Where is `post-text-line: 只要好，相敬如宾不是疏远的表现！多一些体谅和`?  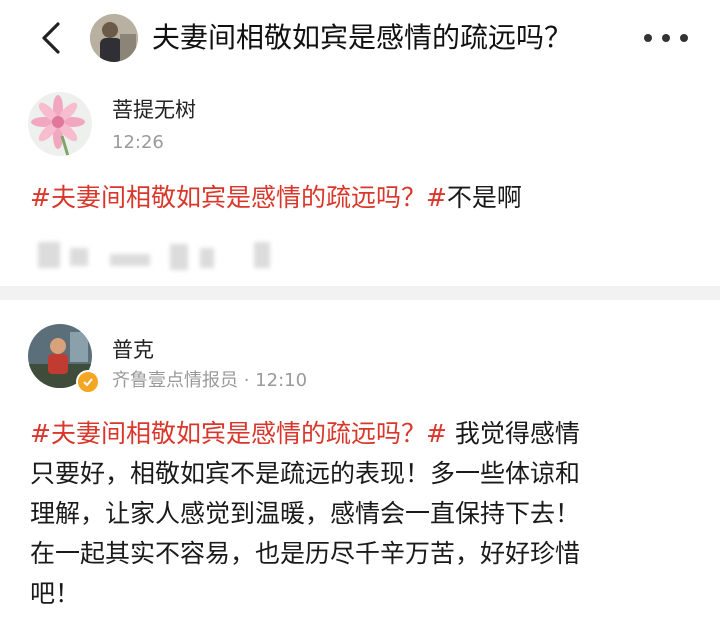 post-text-line: 只要好，相敬如宾不是疏远的表现！多一些体谅和 is located at coordinates (305, 473).